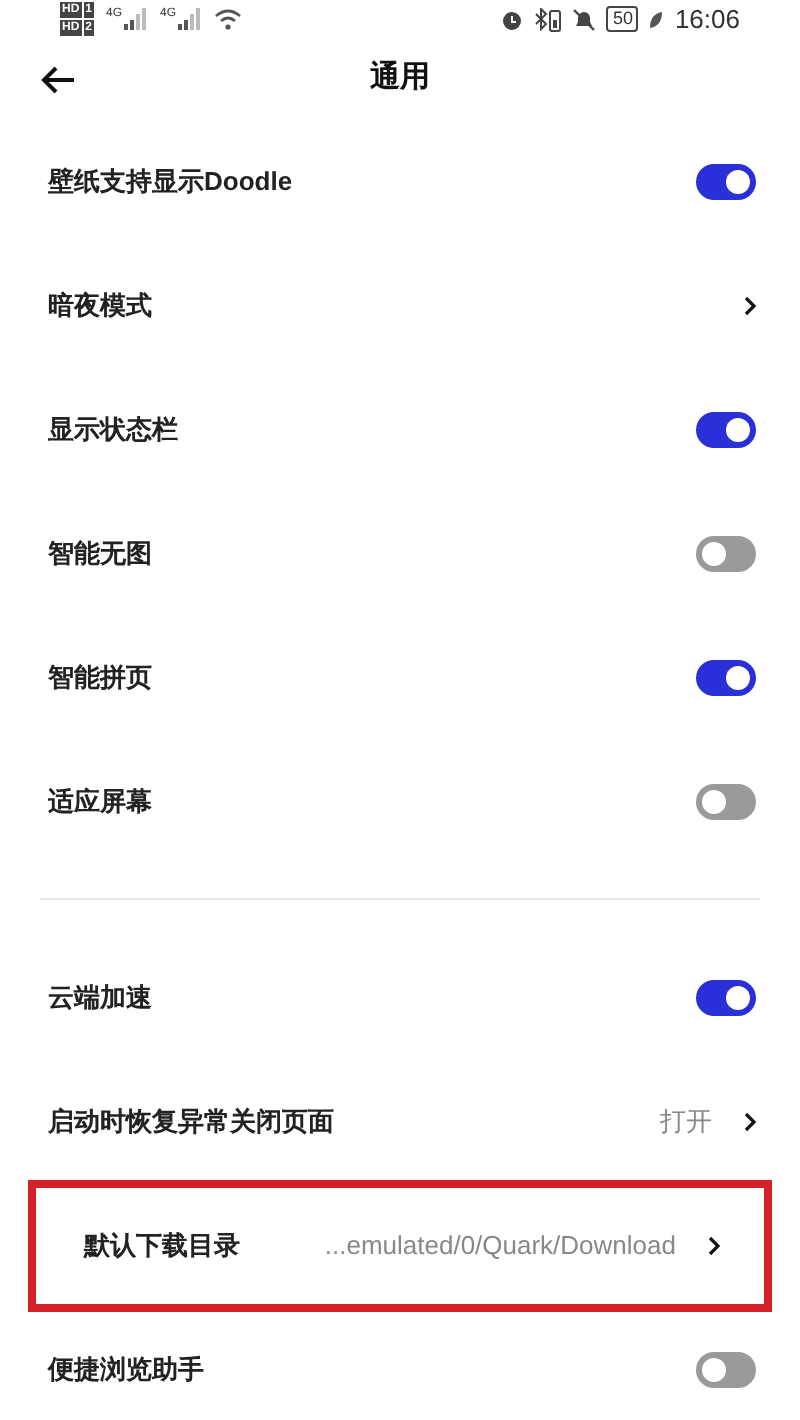 This screenshot has width=800, height=1420. Describe the element at coordinates (101, 997) in the screenshot. I see `setting-label: 云端加速` at that location.